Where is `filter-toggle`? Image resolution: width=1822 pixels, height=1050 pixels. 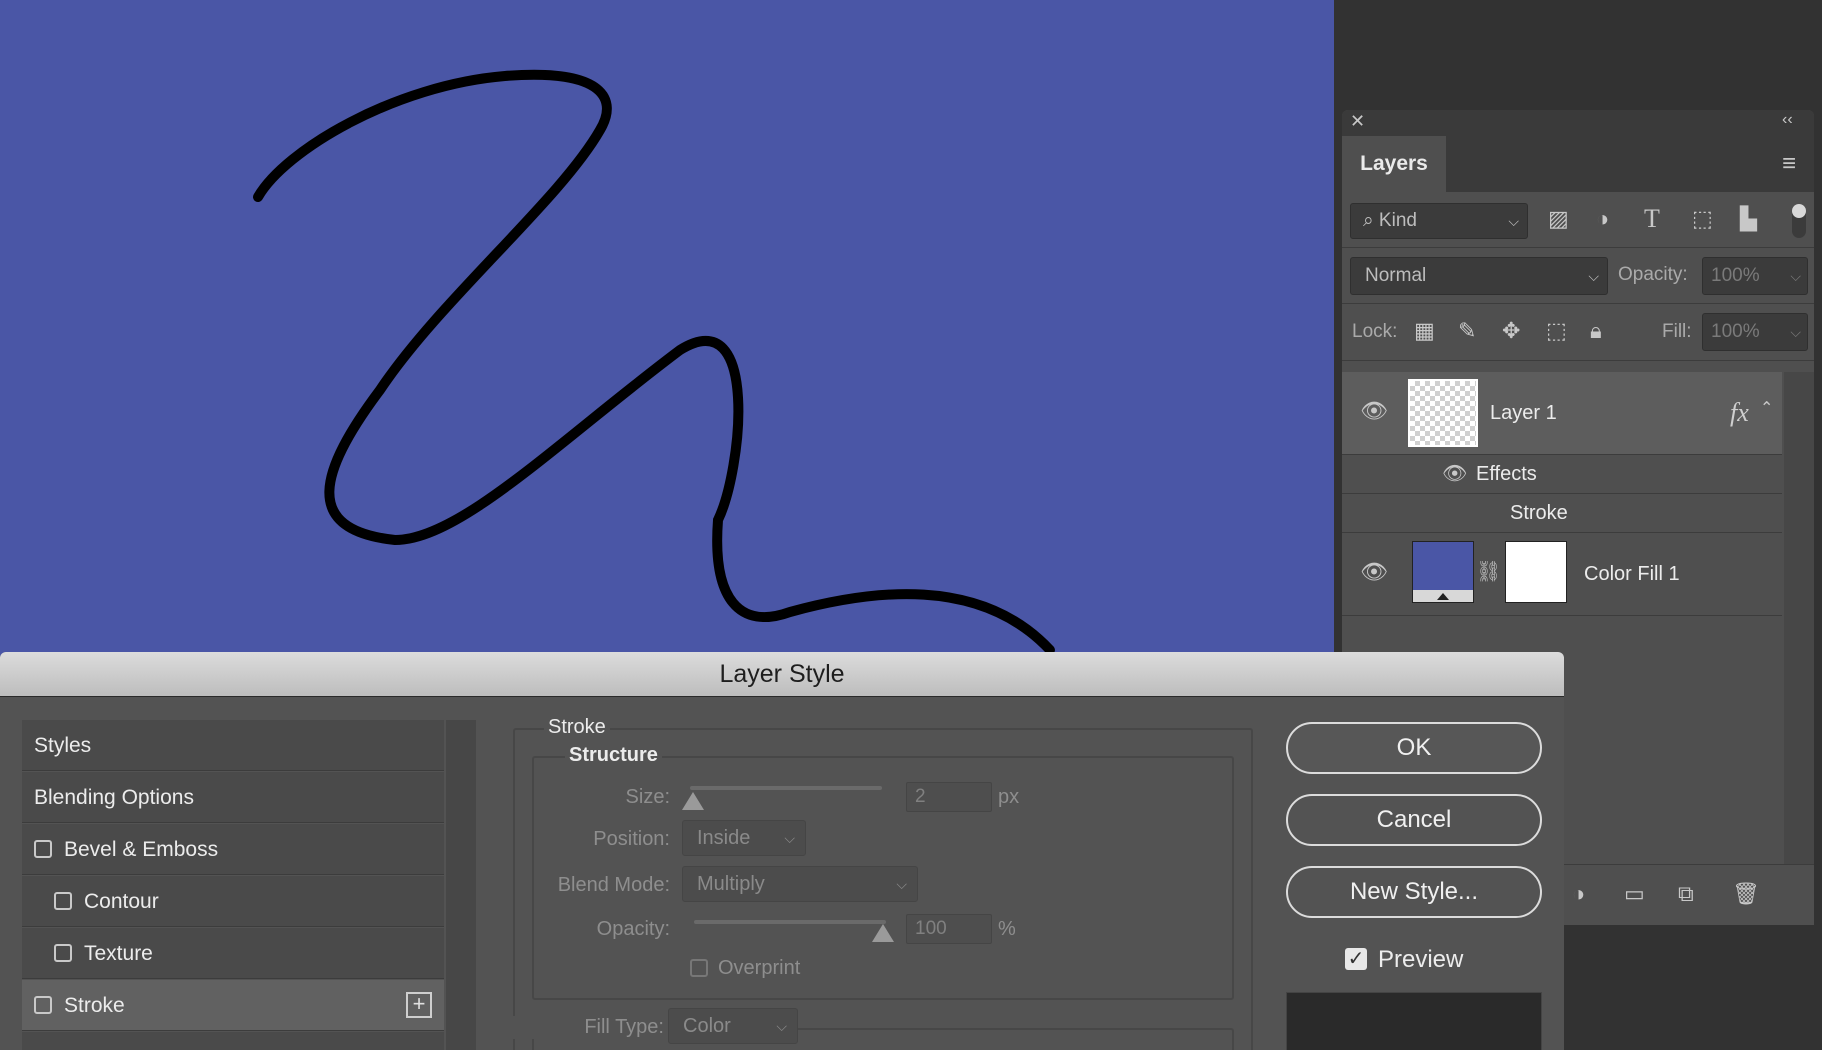 filter-toggle is located at coordinates (1799, 221).